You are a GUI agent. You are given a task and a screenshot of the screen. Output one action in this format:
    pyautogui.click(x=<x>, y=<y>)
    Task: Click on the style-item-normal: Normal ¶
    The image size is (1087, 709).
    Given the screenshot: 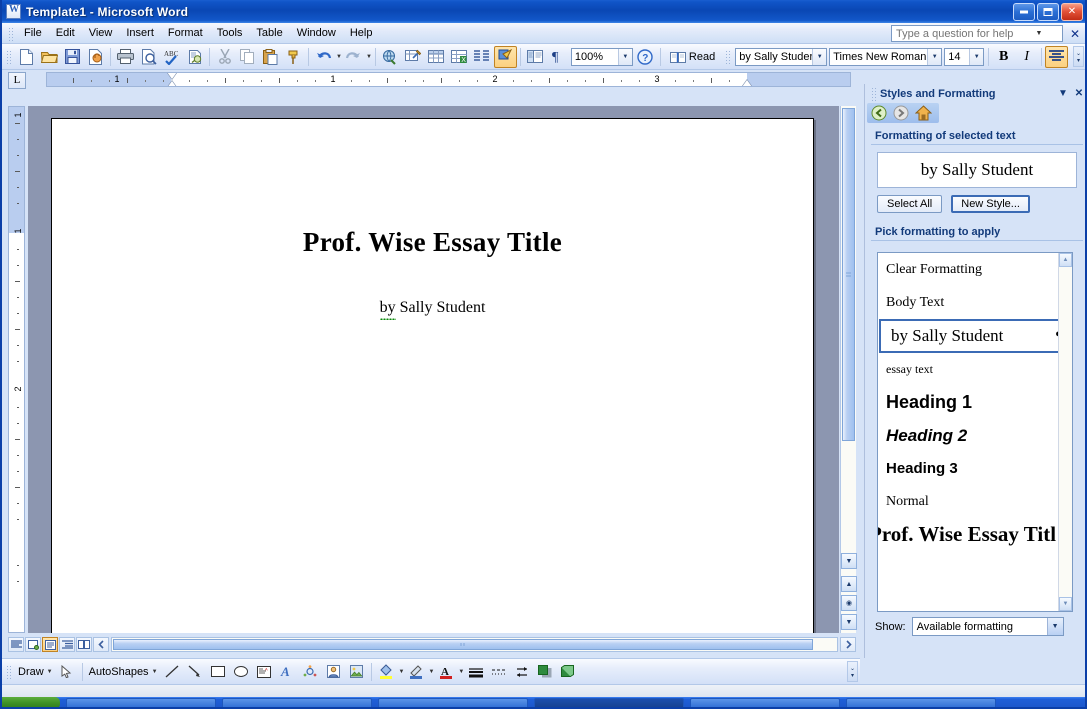 What is the action you would take?
    pyautogui.click(x=975, y=501)
    